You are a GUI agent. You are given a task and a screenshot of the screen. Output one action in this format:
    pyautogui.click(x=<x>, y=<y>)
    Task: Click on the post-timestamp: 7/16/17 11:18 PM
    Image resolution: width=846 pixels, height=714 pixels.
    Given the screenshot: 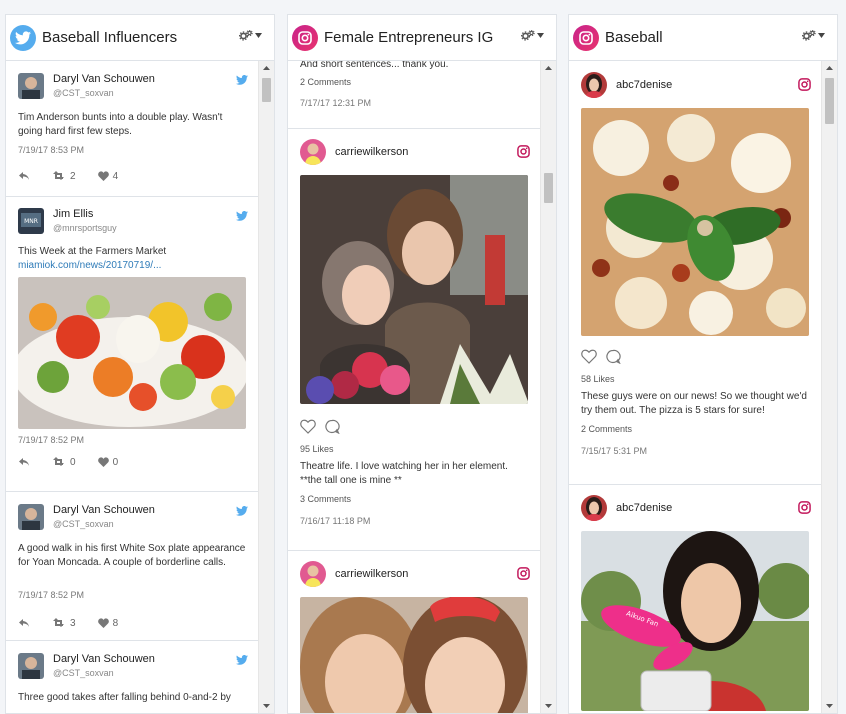 What is the action you would take?
    pyautogui.click(x=414, y=521)
    